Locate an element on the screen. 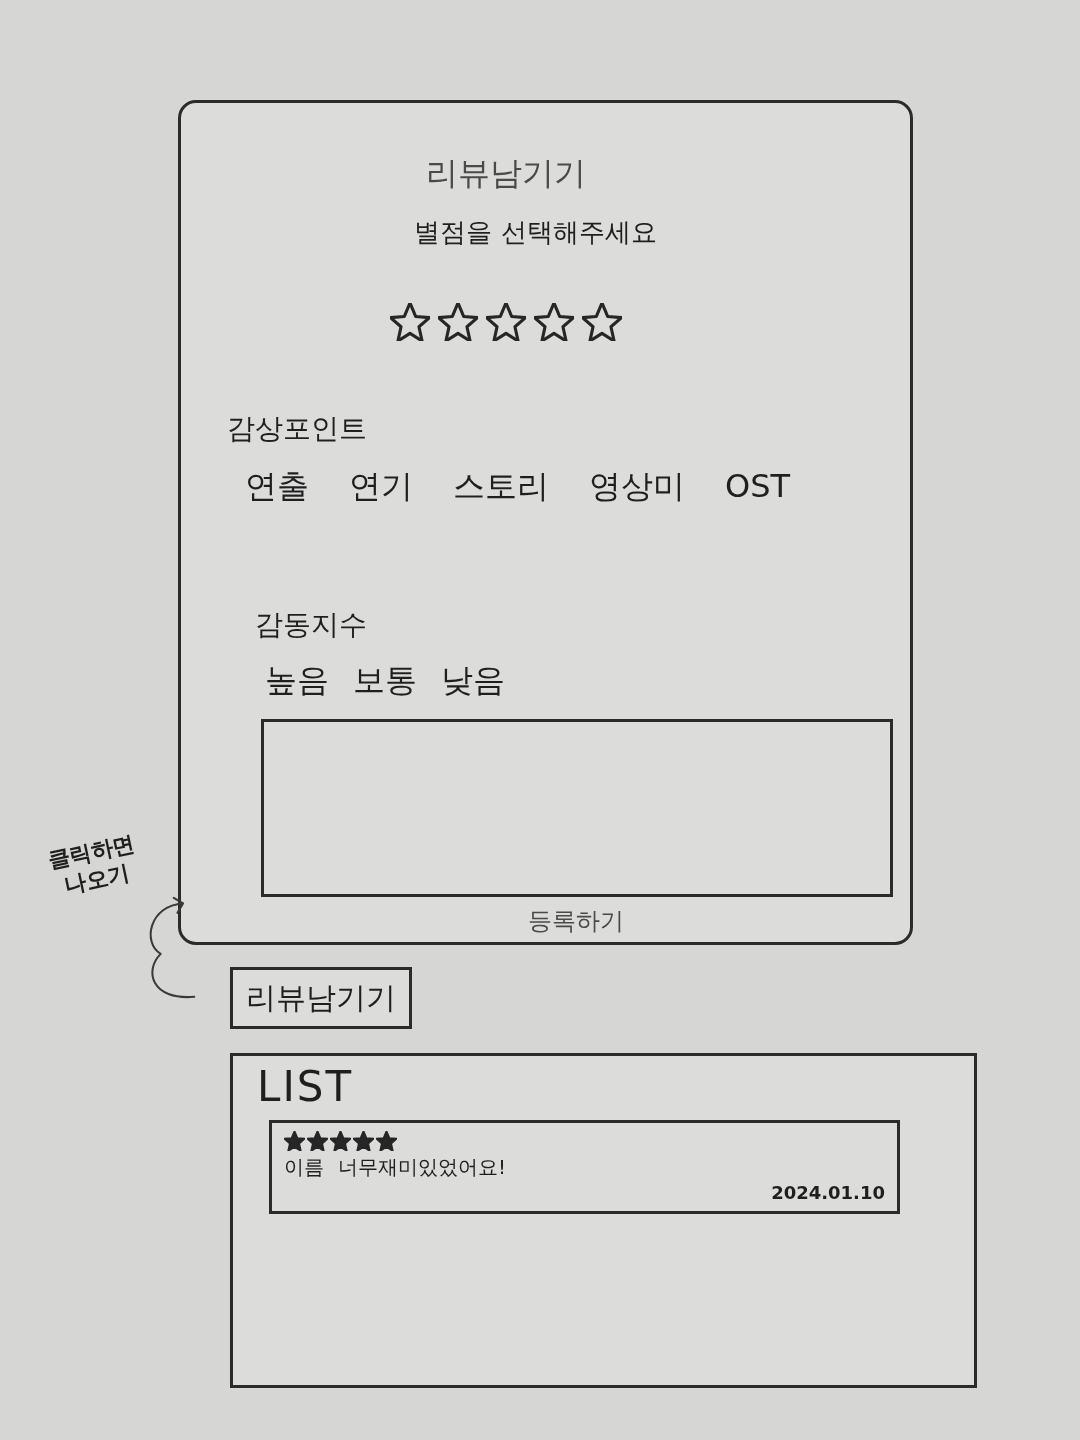  review-text-field is located at coordinates (577, 808).